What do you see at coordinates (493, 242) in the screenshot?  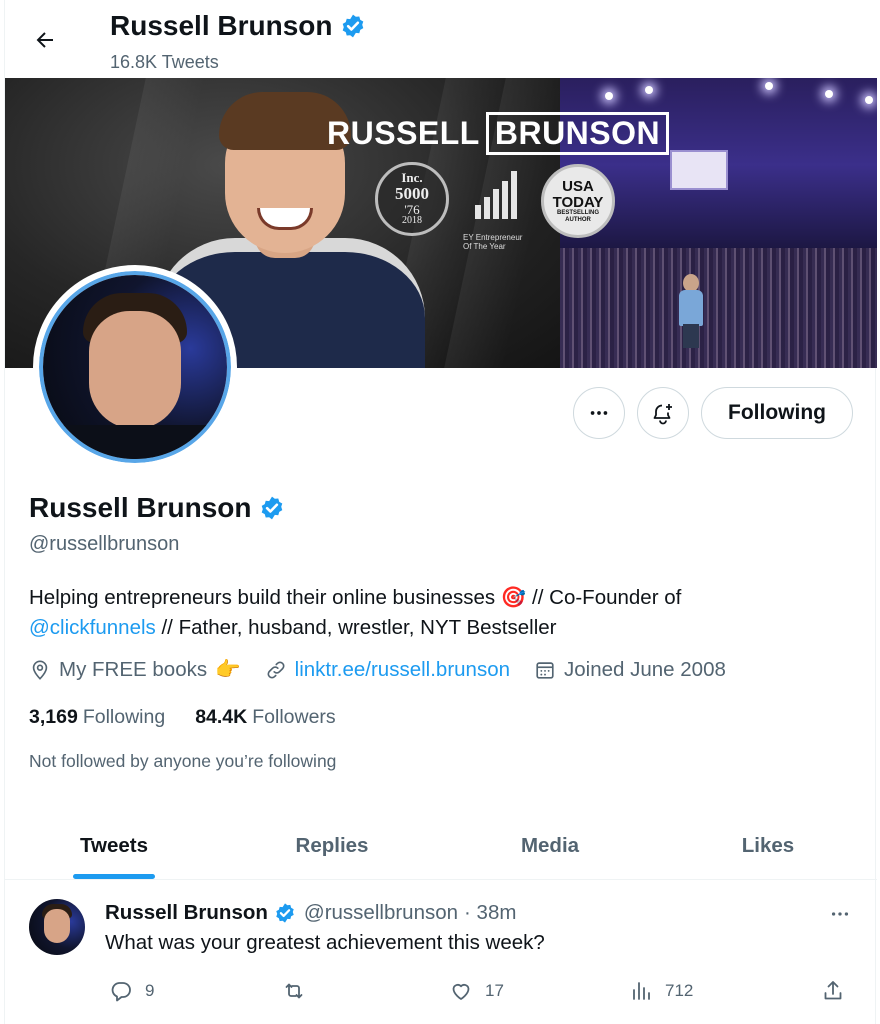 I see `ey-award-caption: EY Entrepreneur Of The Year` at bounding box center [493, 242].